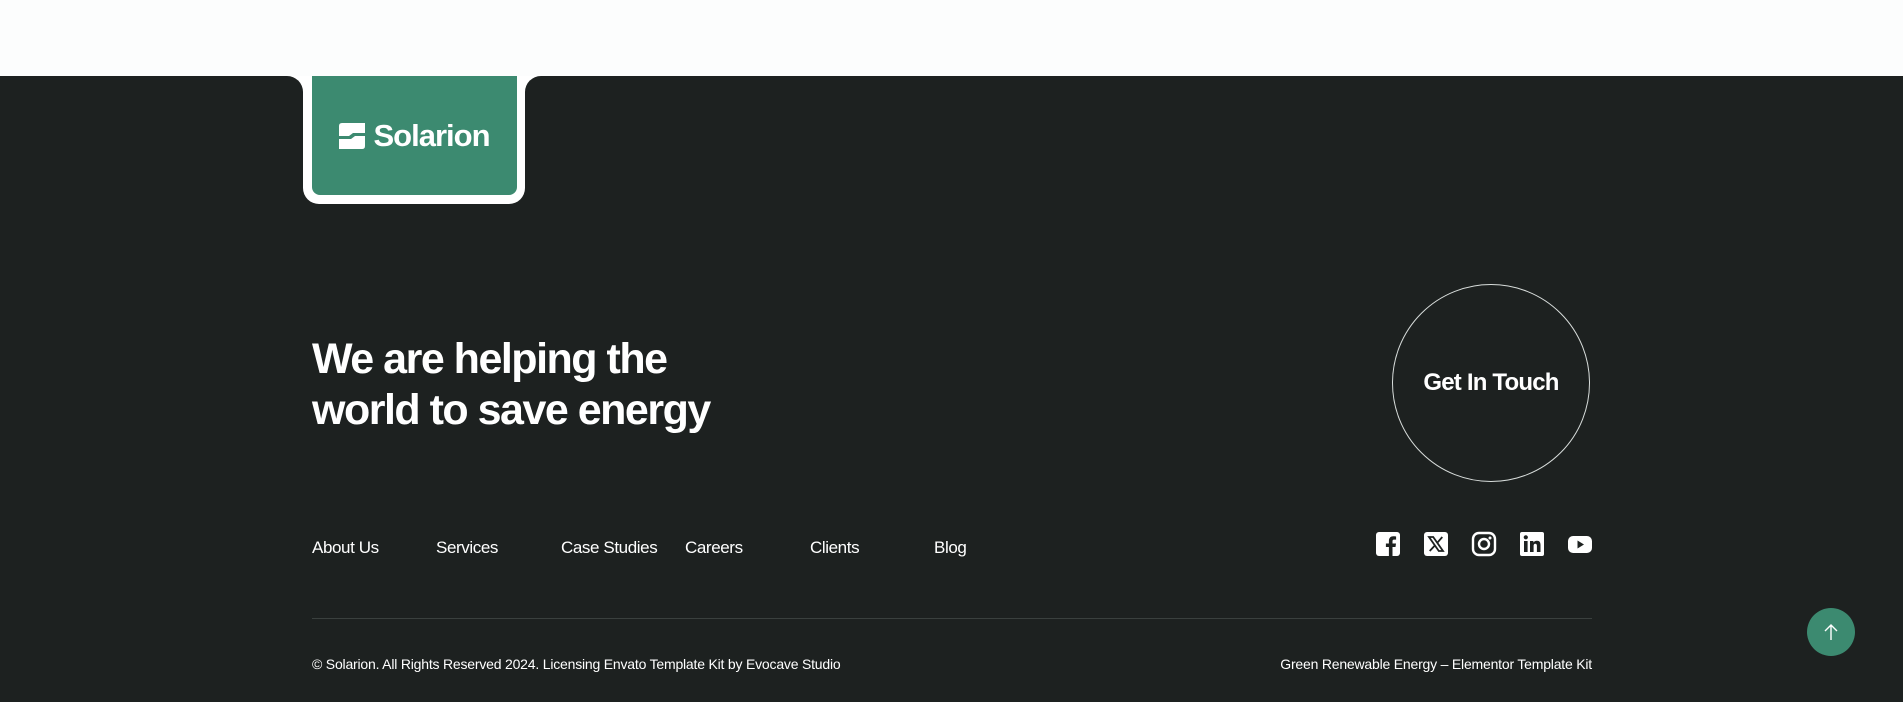 Image resolution: width=1903 pixels, height=702 pixels. Describe the element at coordinates (612, 385) in the screenshot. I see `footer-headline: We are helping the world to save energy` at that location.